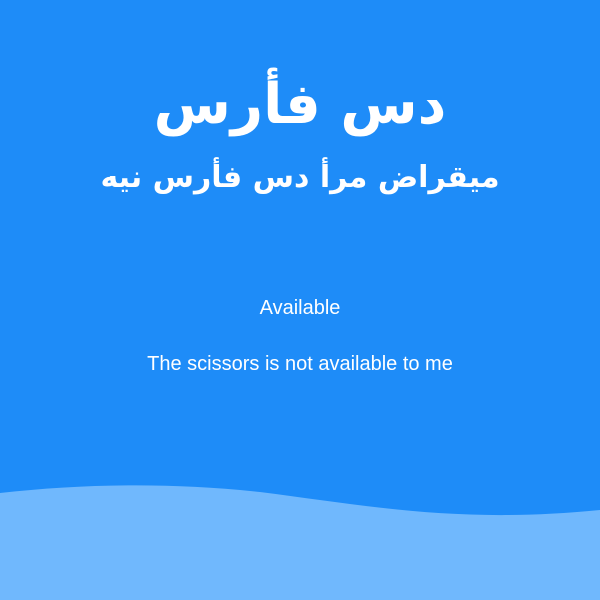 The width and height of the screenshot is (600, 600). I want to click on card-subtitle: ميقراض مرأ دس فأرس نيه, so click(300, 177).